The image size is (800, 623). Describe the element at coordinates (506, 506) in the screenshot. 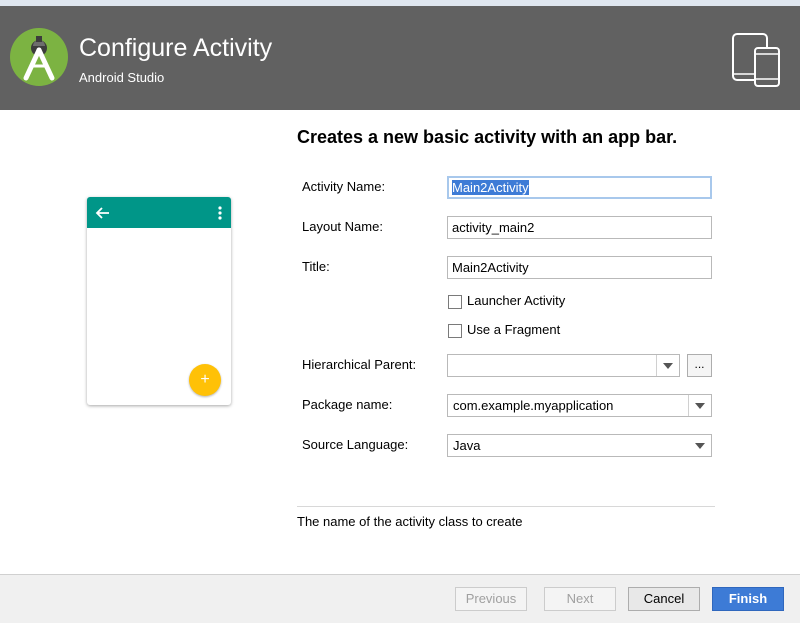

I see `help-separator` at that location.